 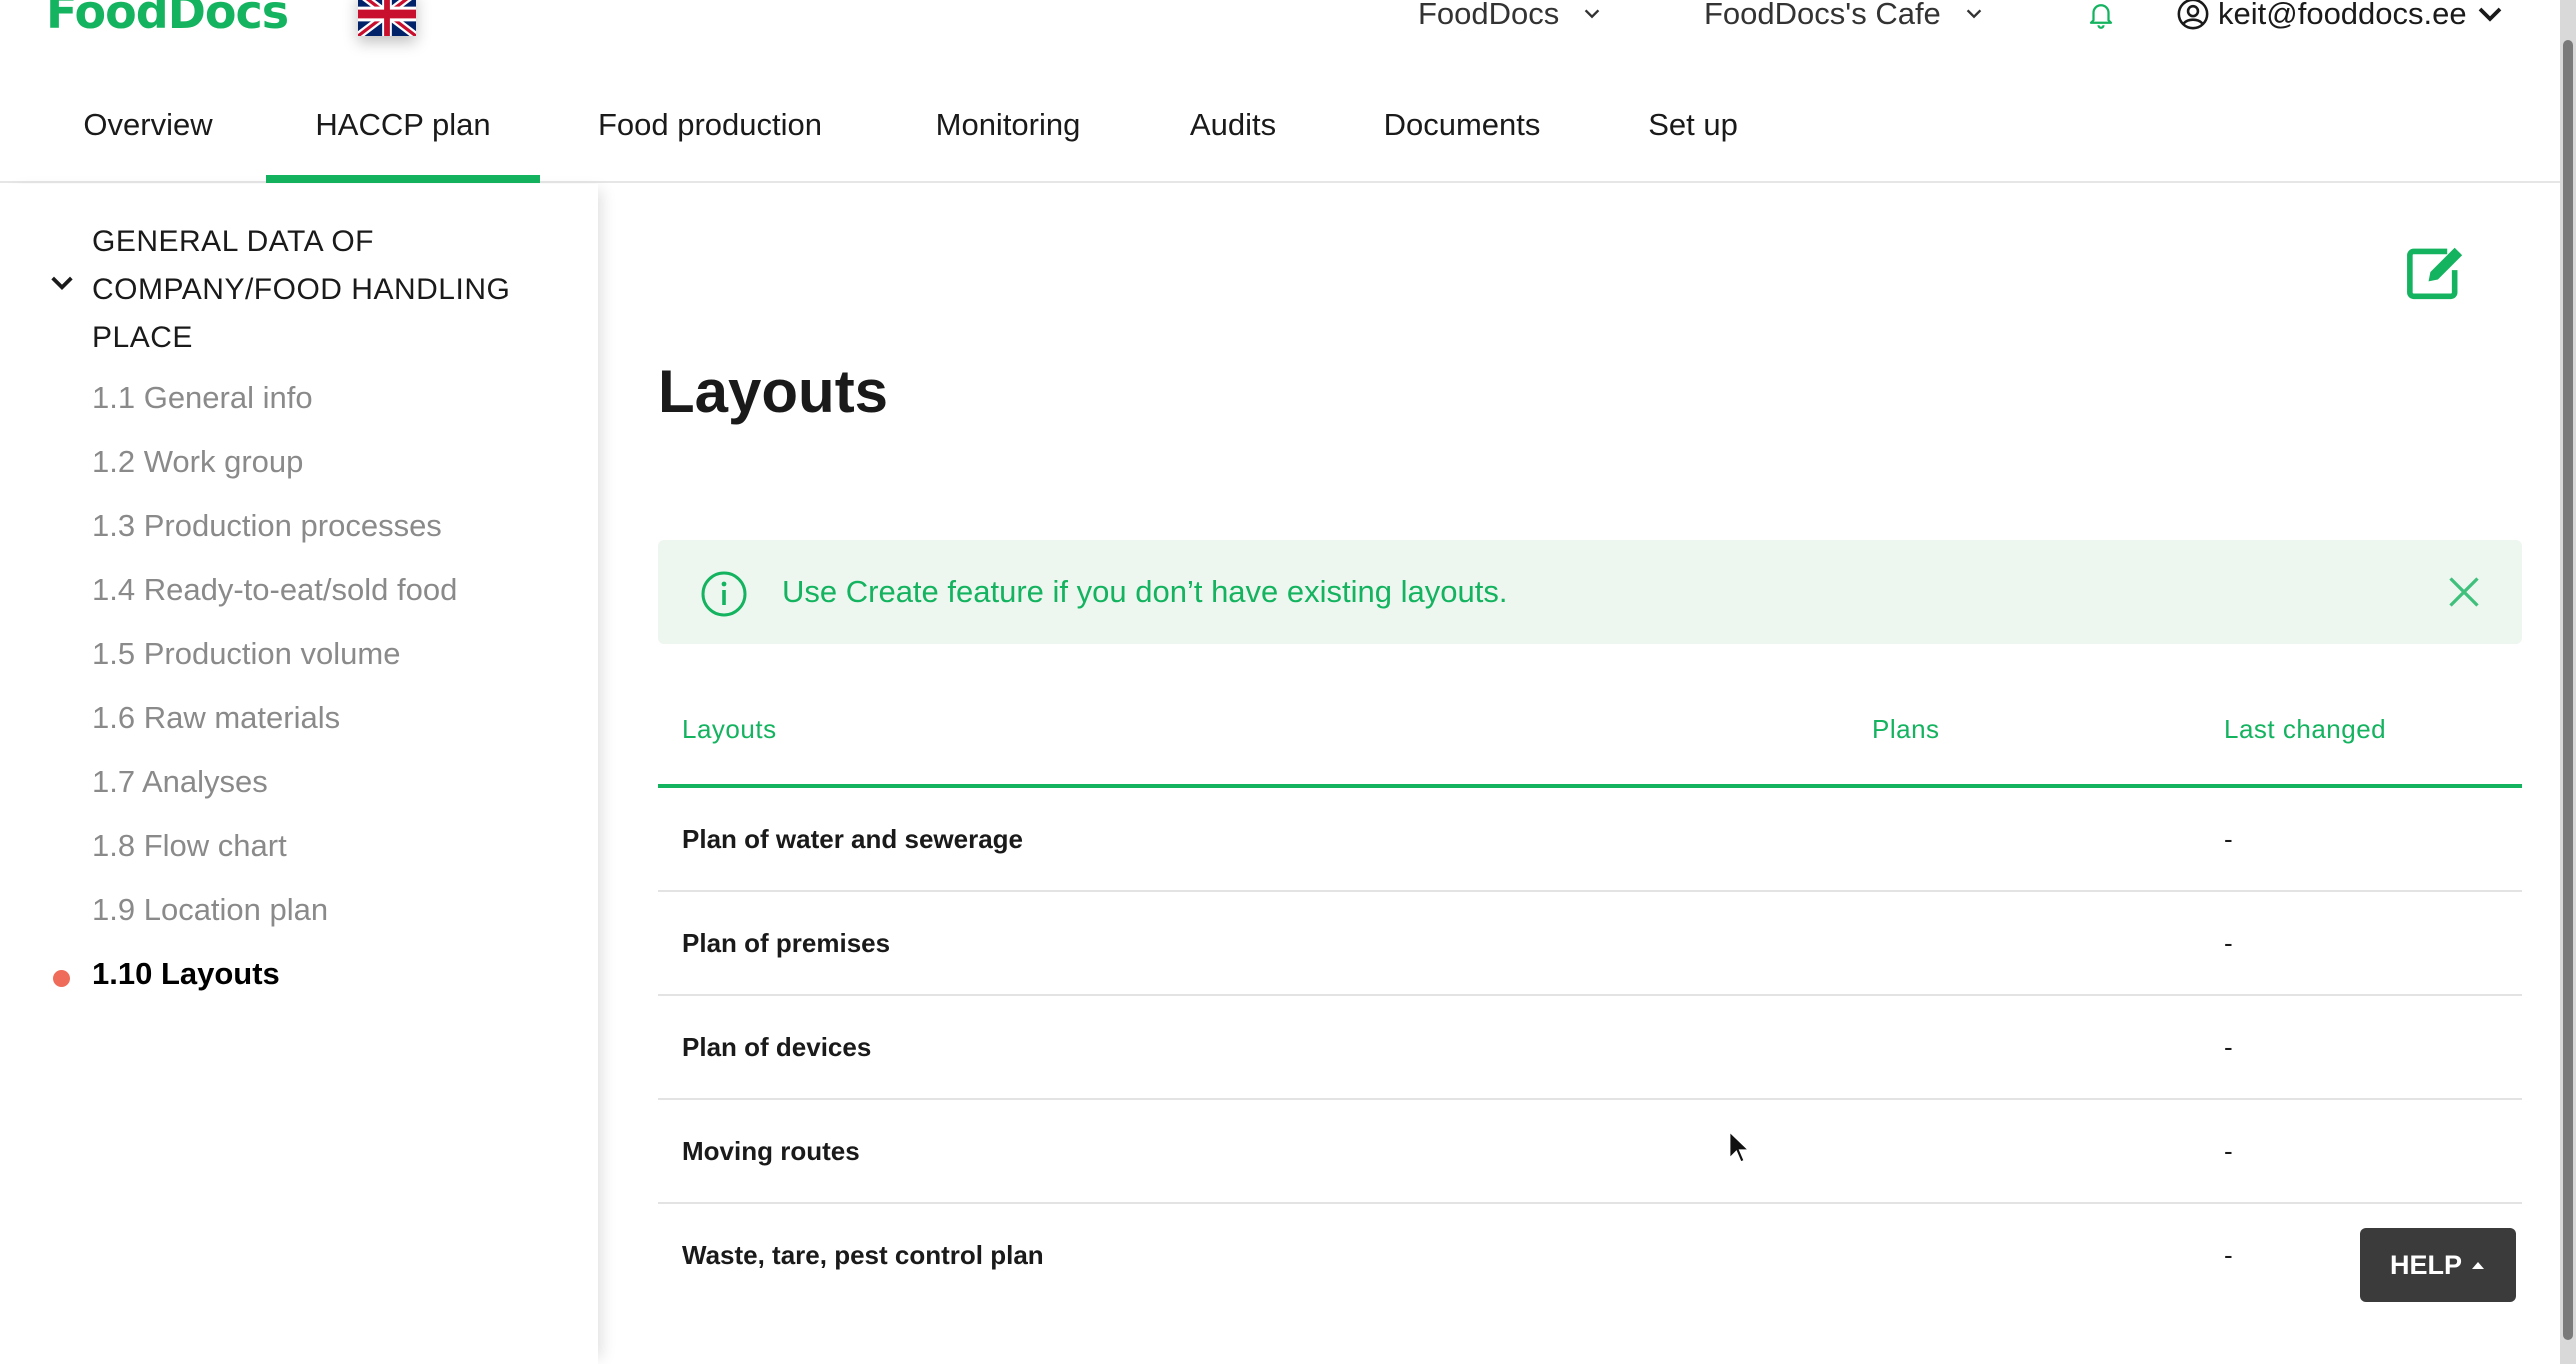 I want to click on sidebar-item-layouts: 1.10 Layouts, so click(x=186, y=974).